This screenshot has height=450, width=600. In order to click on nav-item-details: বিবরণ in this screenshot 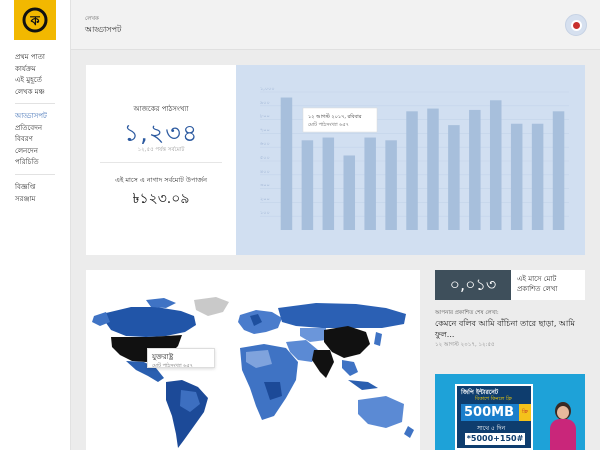, I will do `click(31, 140)`.